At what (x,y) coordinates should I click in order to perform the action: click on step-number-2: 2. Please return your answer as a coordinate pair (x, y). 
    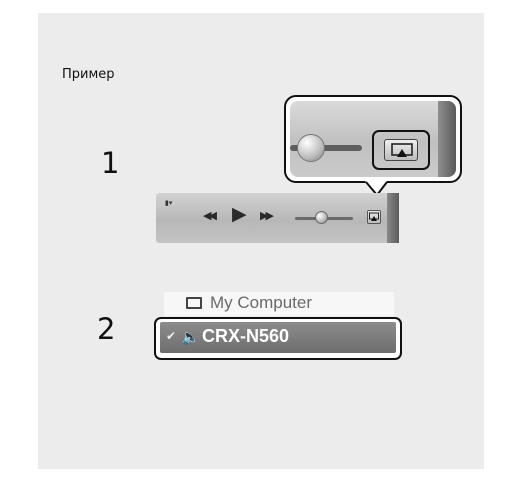
    Looking at the image, I should click on (106, 329).